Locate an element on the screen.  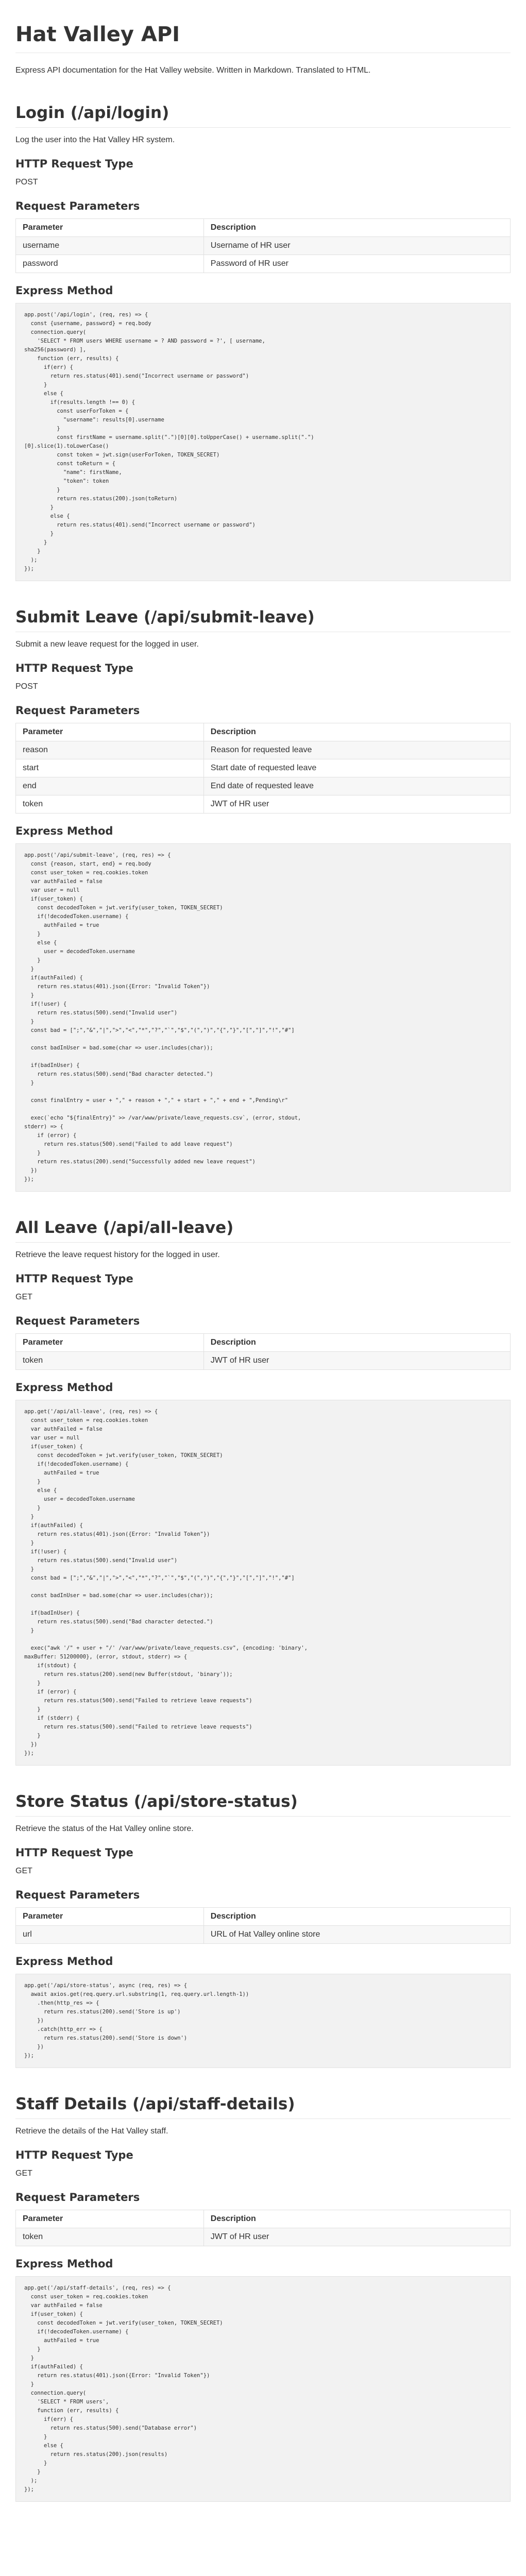
table-row: reason Reason for requested leave is located at coordinates (263, 750).